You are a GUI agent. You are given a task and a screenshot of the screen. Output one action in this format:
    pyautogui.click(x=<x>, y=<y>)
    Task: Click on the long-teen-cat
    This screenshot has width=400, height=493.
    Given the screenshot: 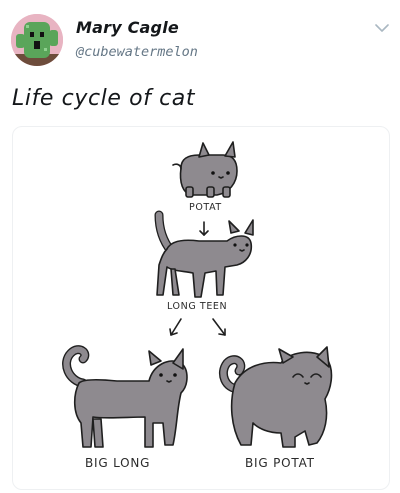 What is the action you would take?
    pyautogui.click(x=204, y=254)
    